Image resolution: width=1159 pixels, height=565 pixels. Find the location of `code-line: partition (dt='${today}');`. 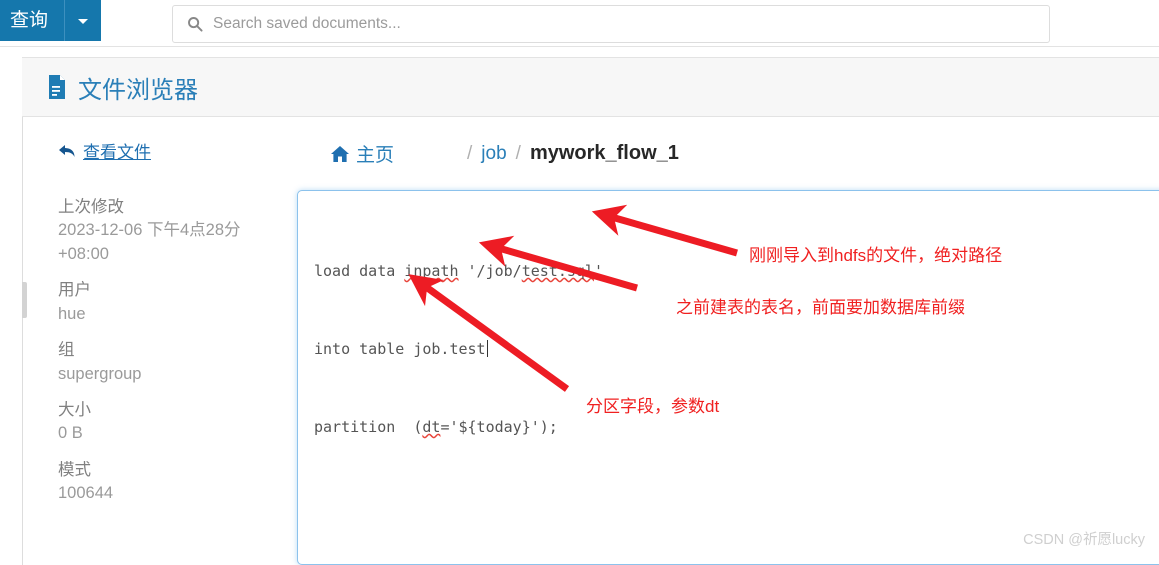

code-line: partition (dt='${today}'); is located at coordinates (436, 427).